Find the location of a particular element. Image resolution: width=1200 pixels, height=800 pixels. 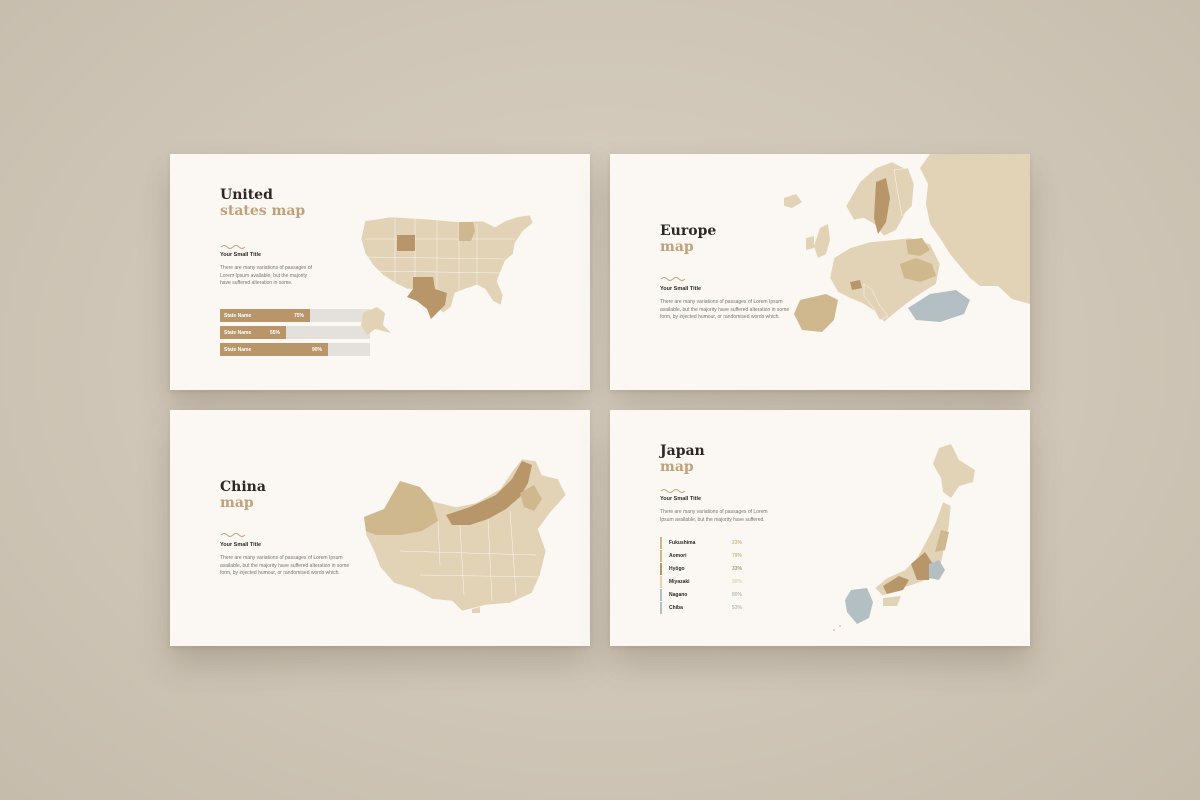

europe-map is located at coordinates (907, 243).